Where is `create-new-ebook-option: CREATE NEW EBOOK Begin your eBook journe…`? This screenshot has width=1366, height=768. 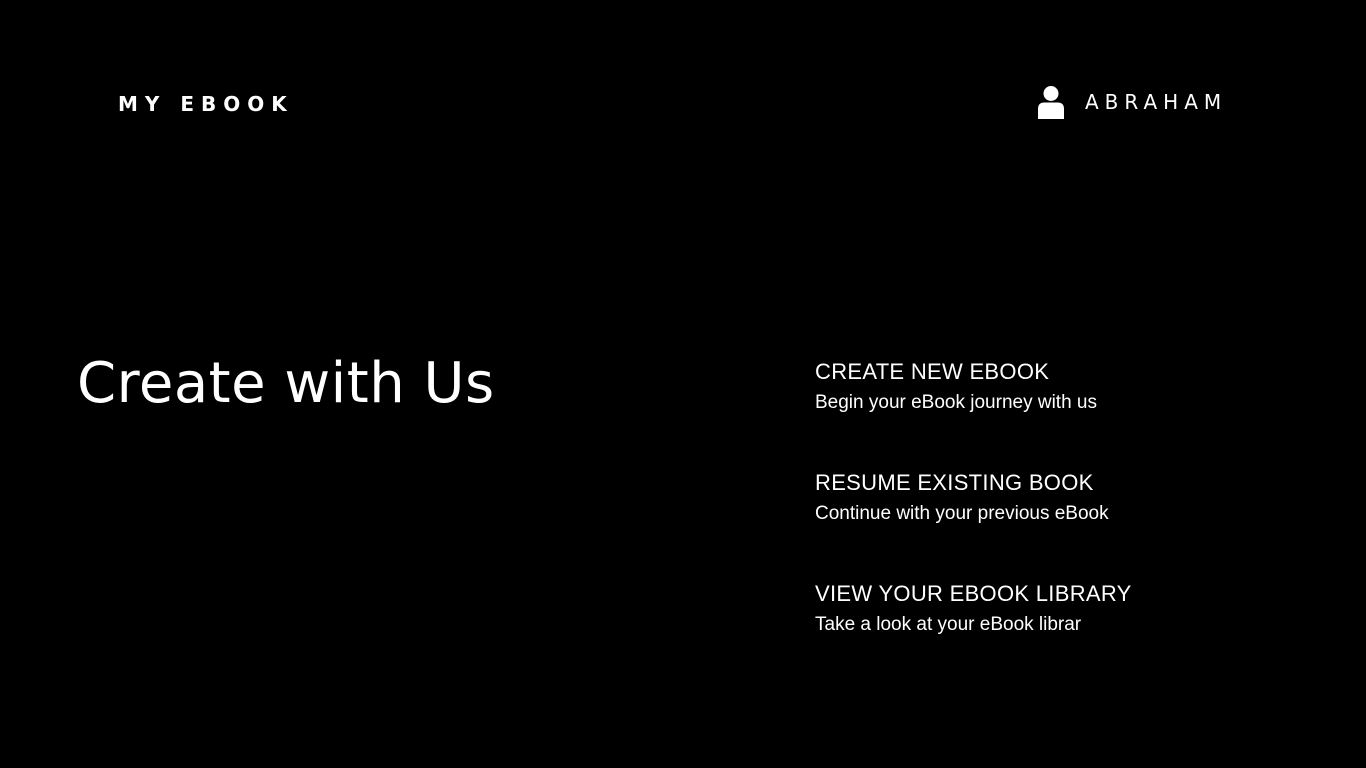
create-new-ebook-option: CREATE NEW EBOOK Begin your eBook journe… is located at coordinates (1065, 413).